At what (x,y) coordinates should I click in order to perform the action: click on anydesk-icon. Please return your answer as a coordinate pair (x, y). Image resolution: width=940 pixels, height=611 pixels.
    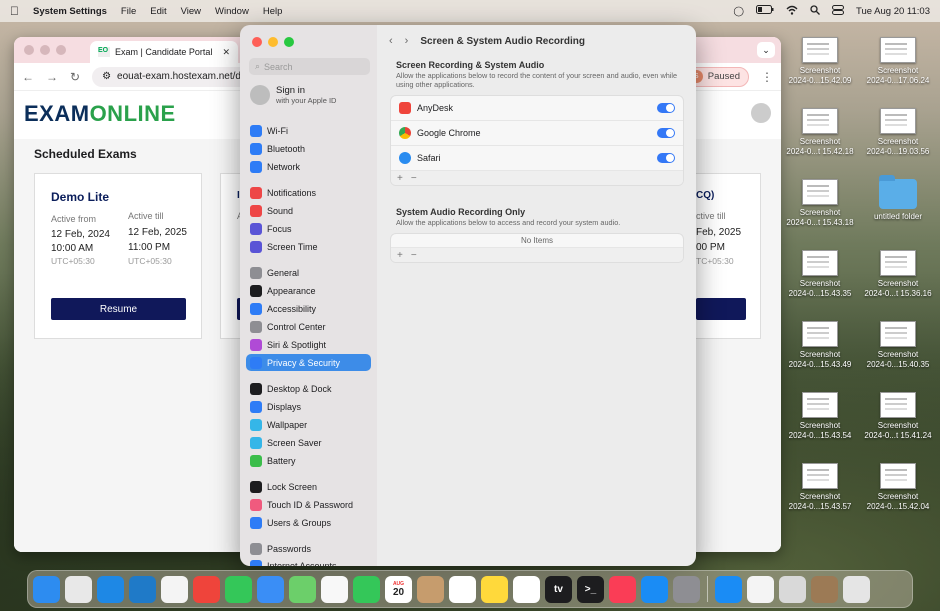
    Looking at the image, I should click on (206, 589).